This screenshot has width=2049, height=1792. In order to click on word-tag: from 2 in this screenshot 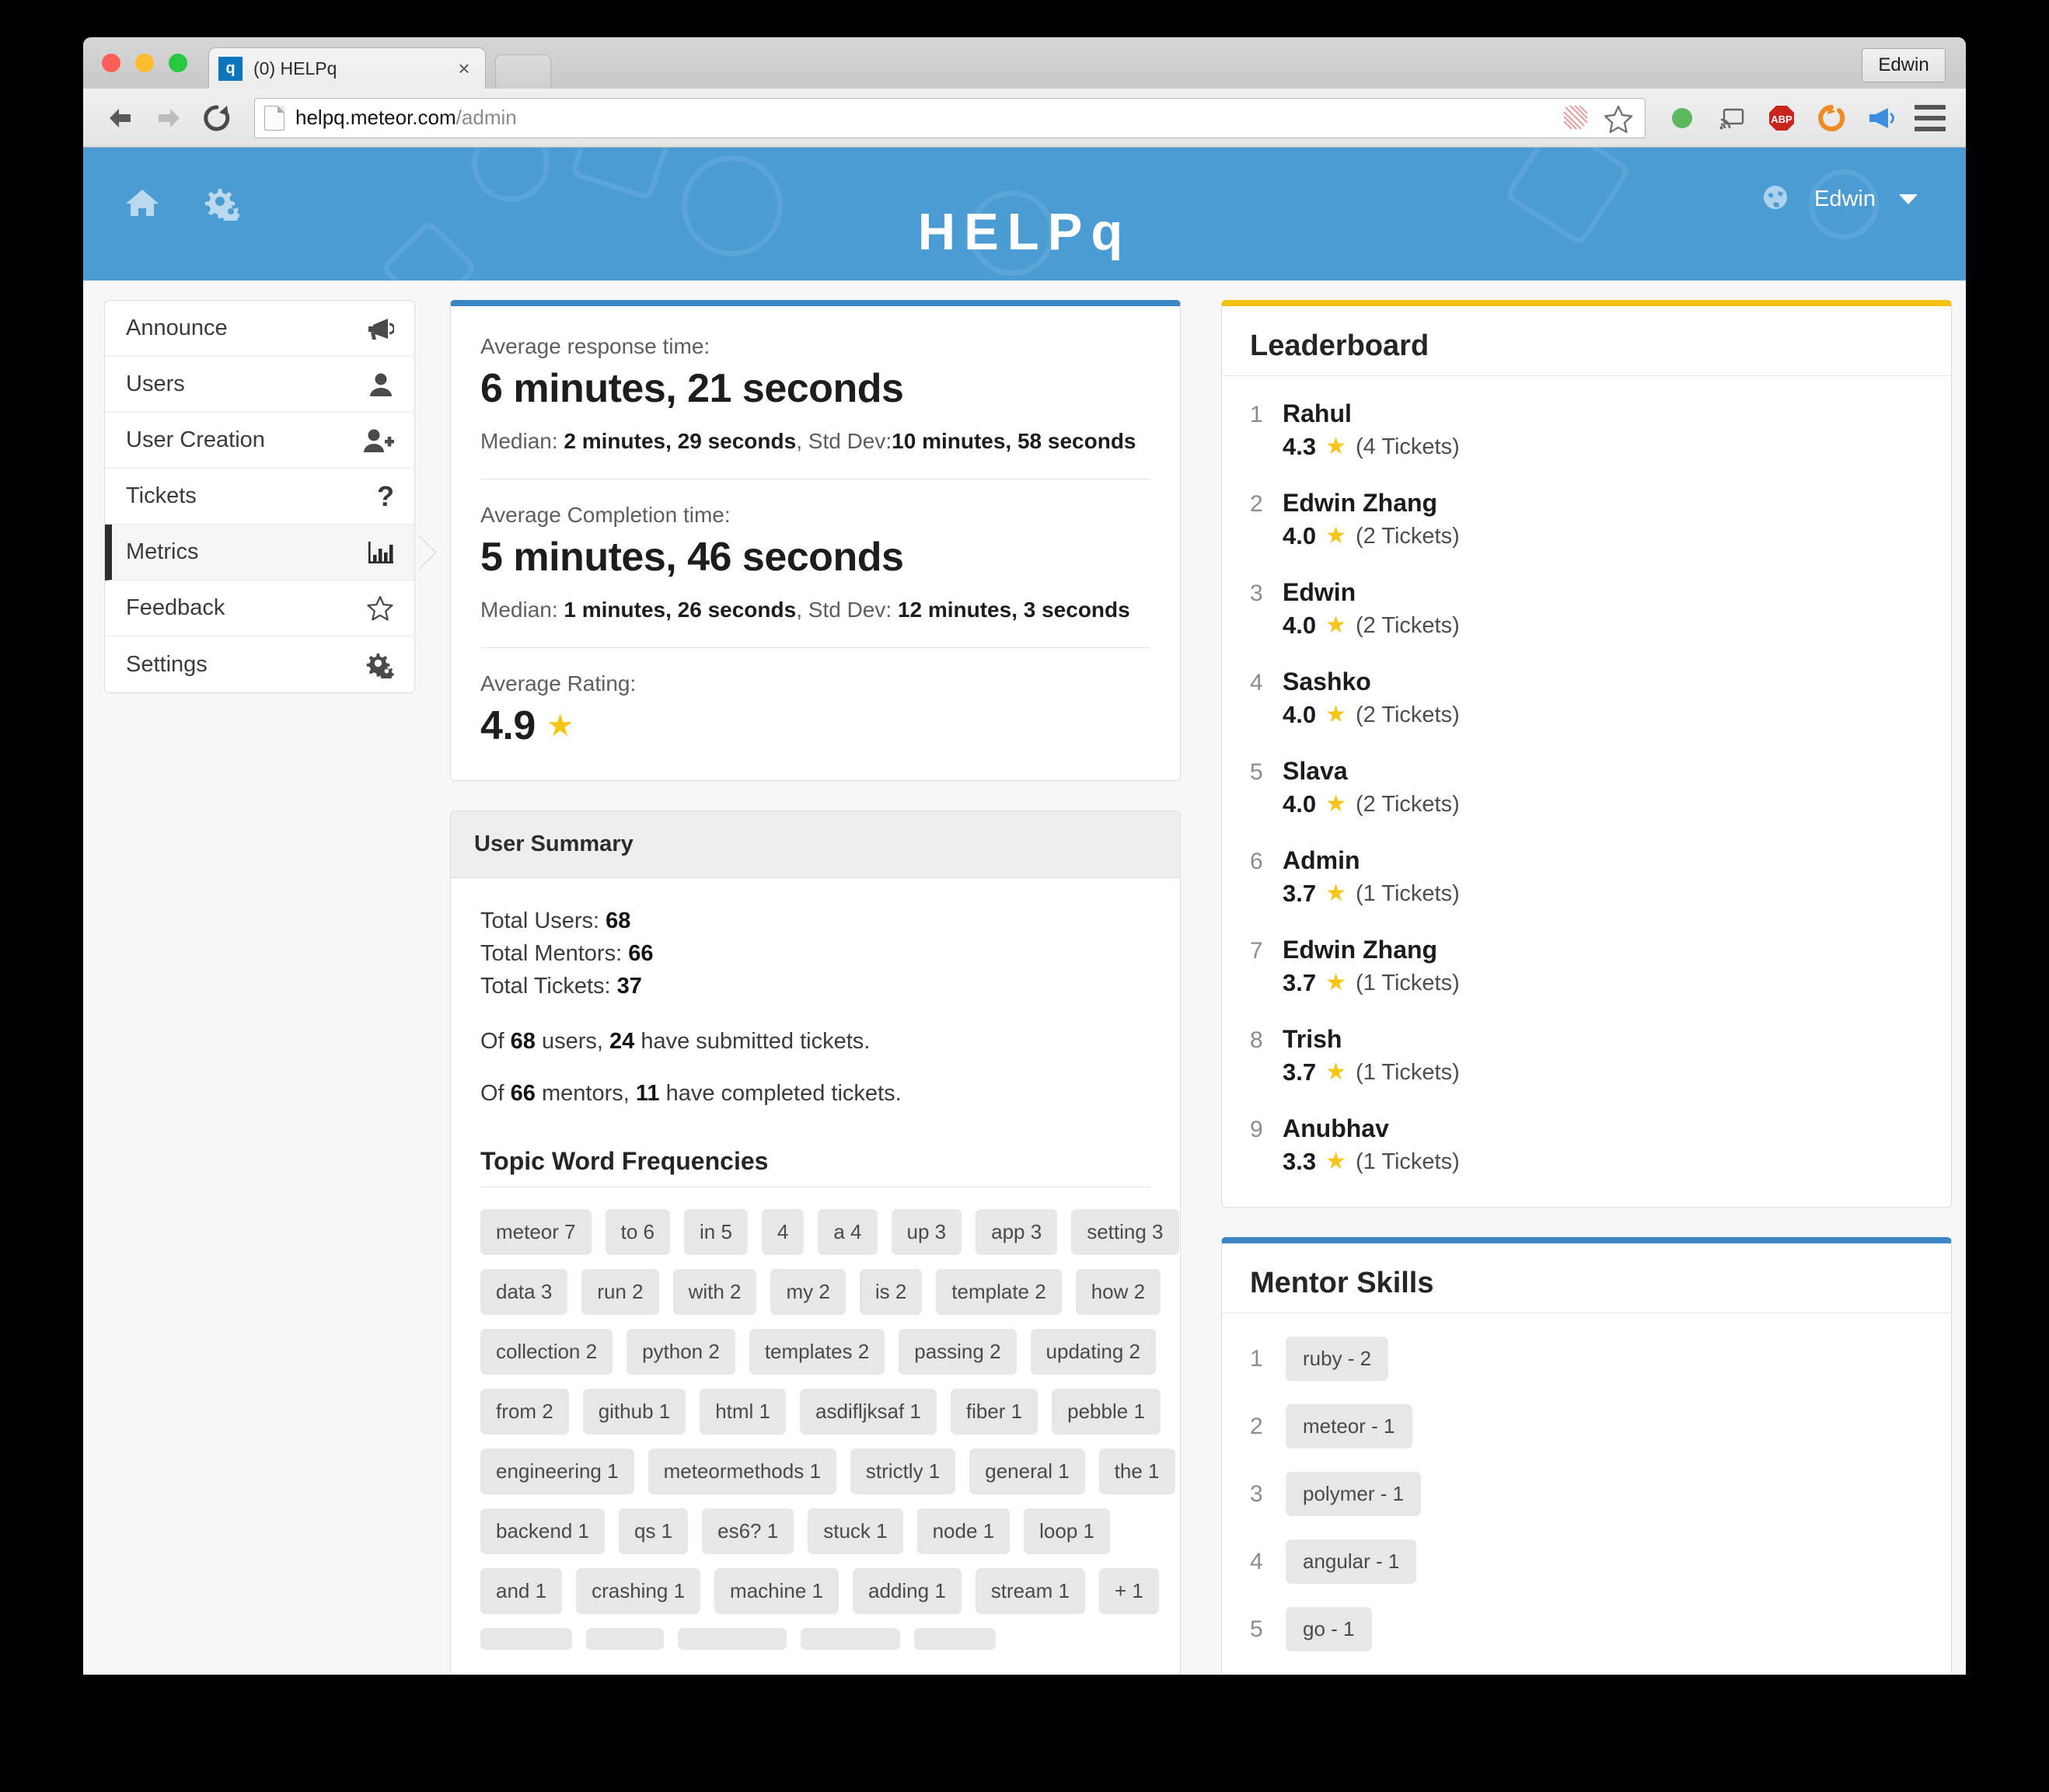, I will do `click(524, 1412)`.